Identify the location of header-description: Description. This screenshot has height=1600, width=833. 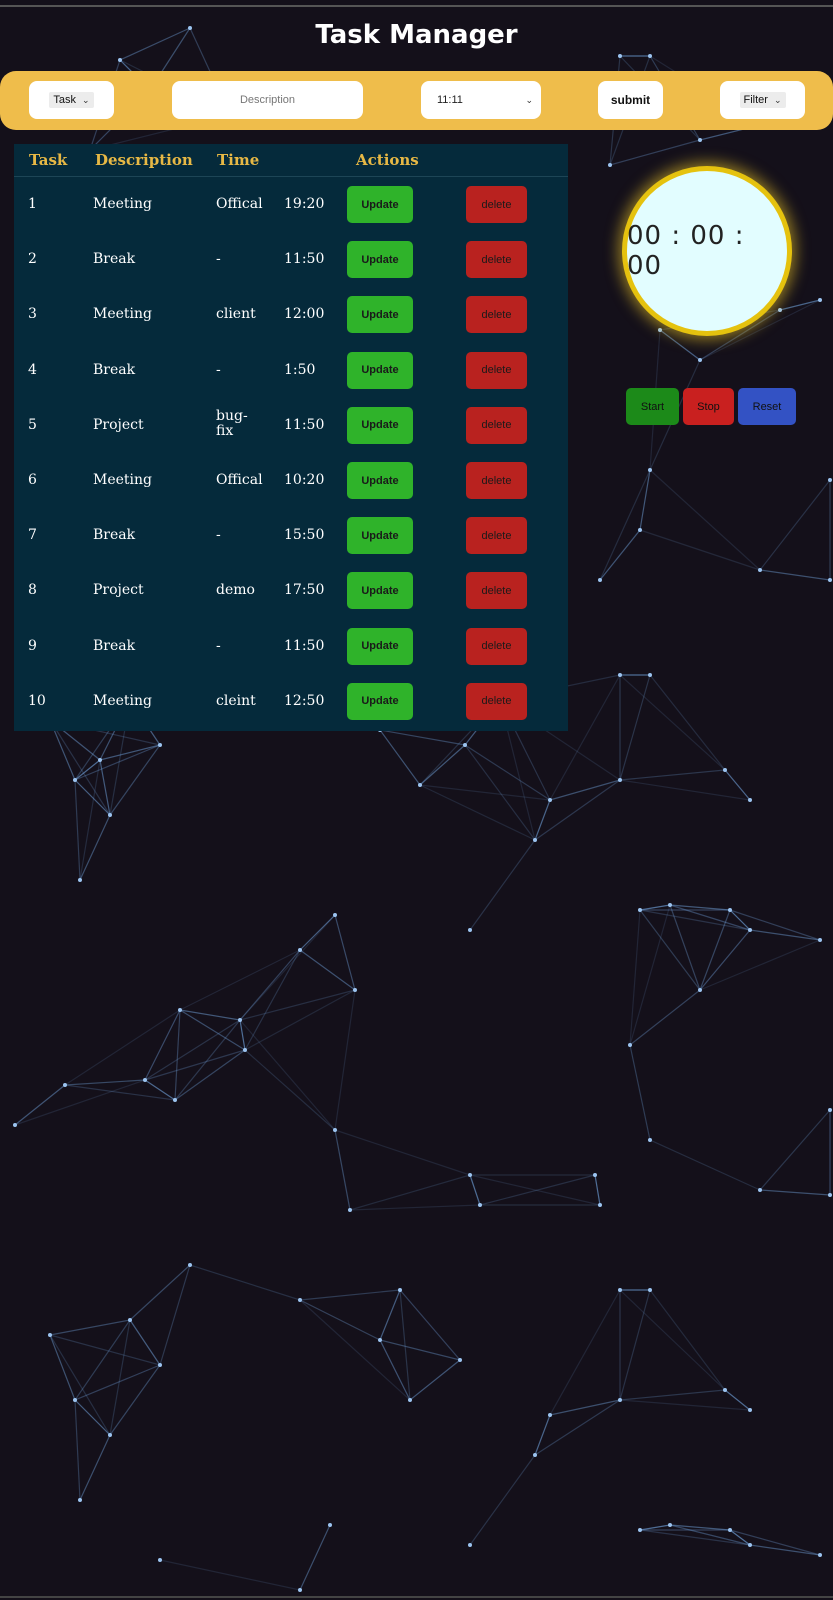
(144, 160).